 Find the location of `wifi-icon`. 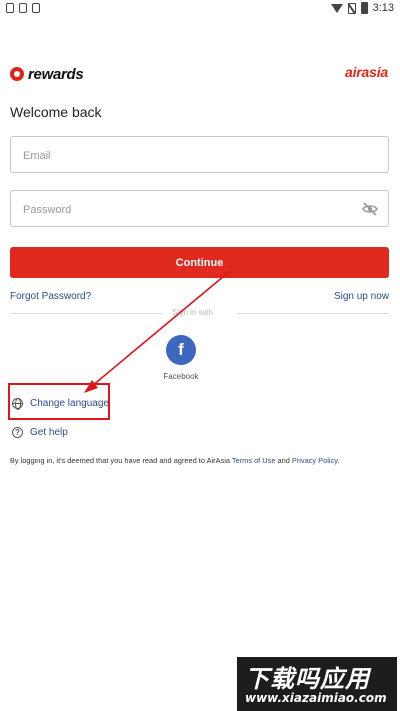

wifi-icon is located at coordinates (336, 8).